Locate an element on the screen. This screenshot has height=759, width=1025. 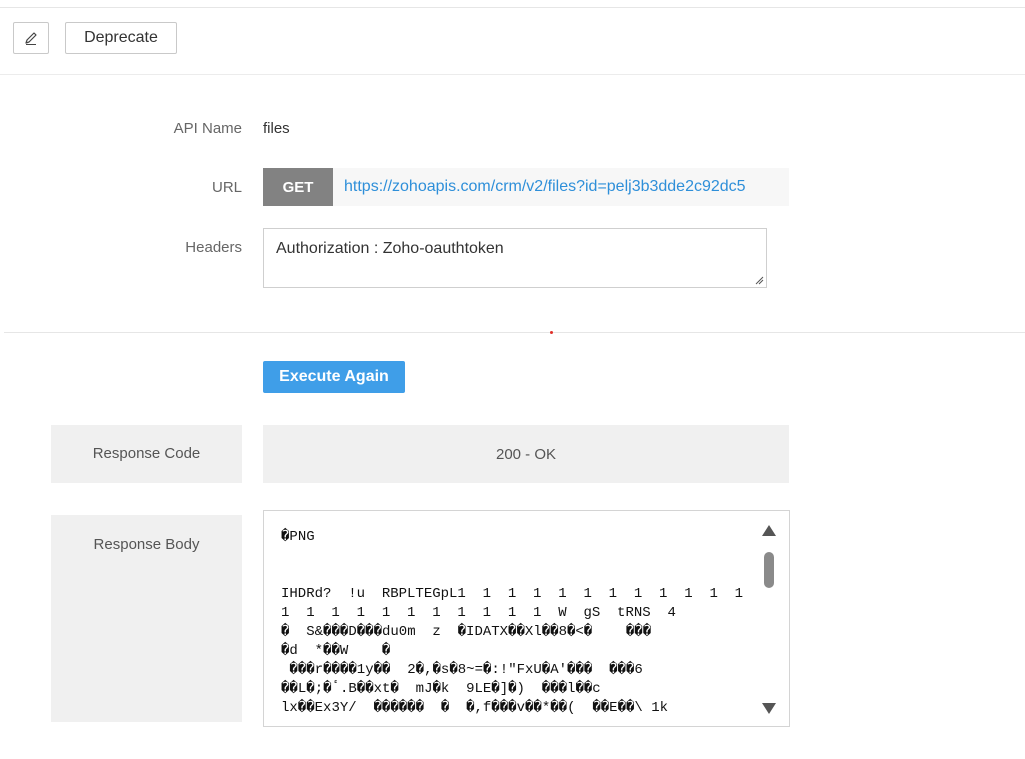
http-method-badge: GET is located at coordinates (298, 187).